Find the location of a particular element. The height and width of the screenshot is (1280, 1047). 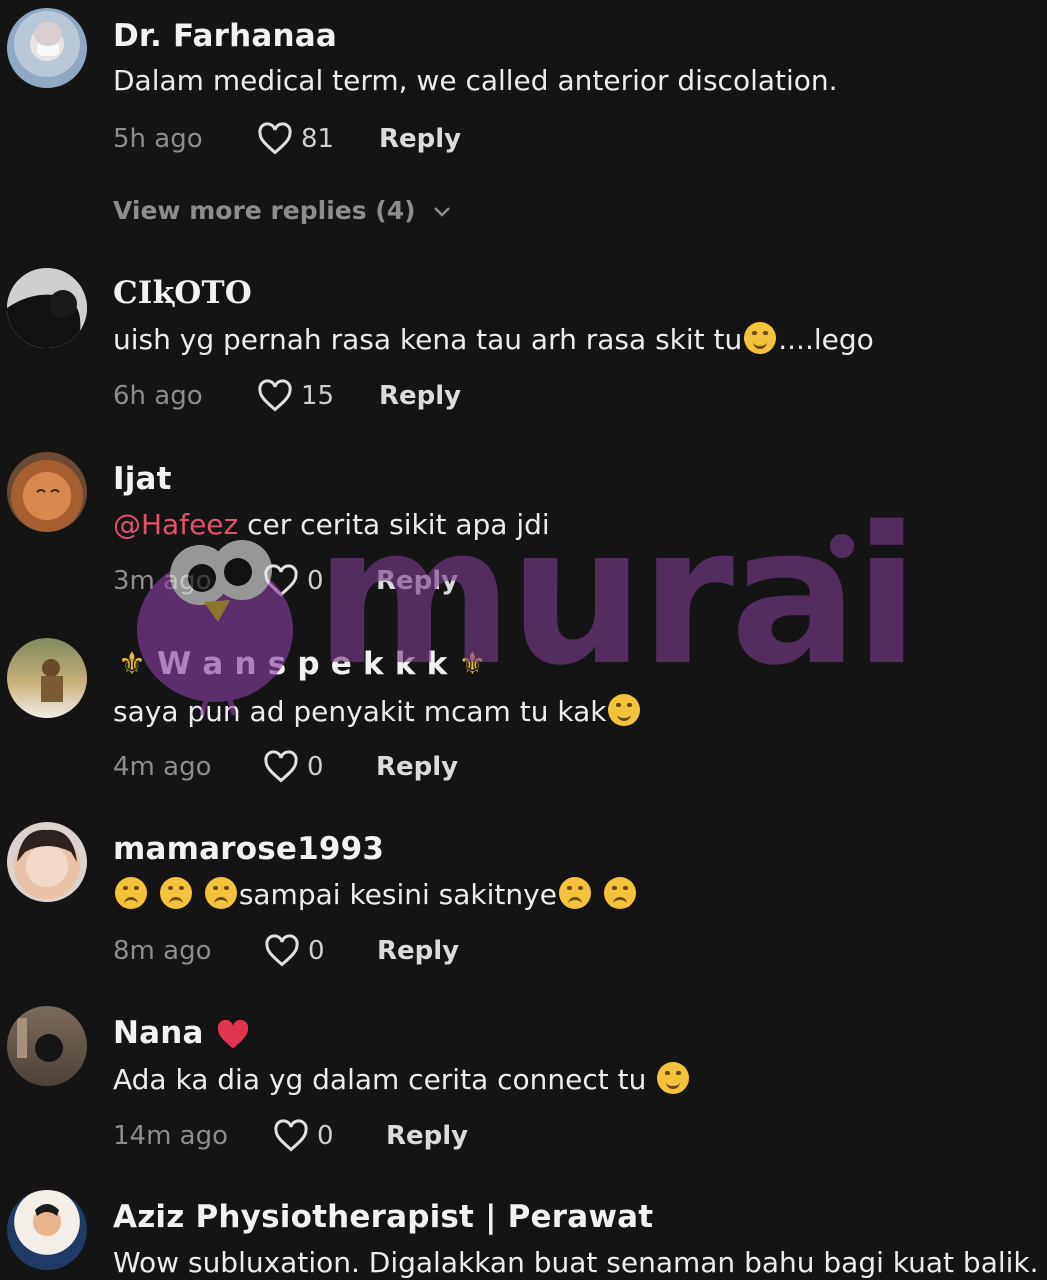

comment-text-suffix: ....lego is located at coordinates (826, 339).